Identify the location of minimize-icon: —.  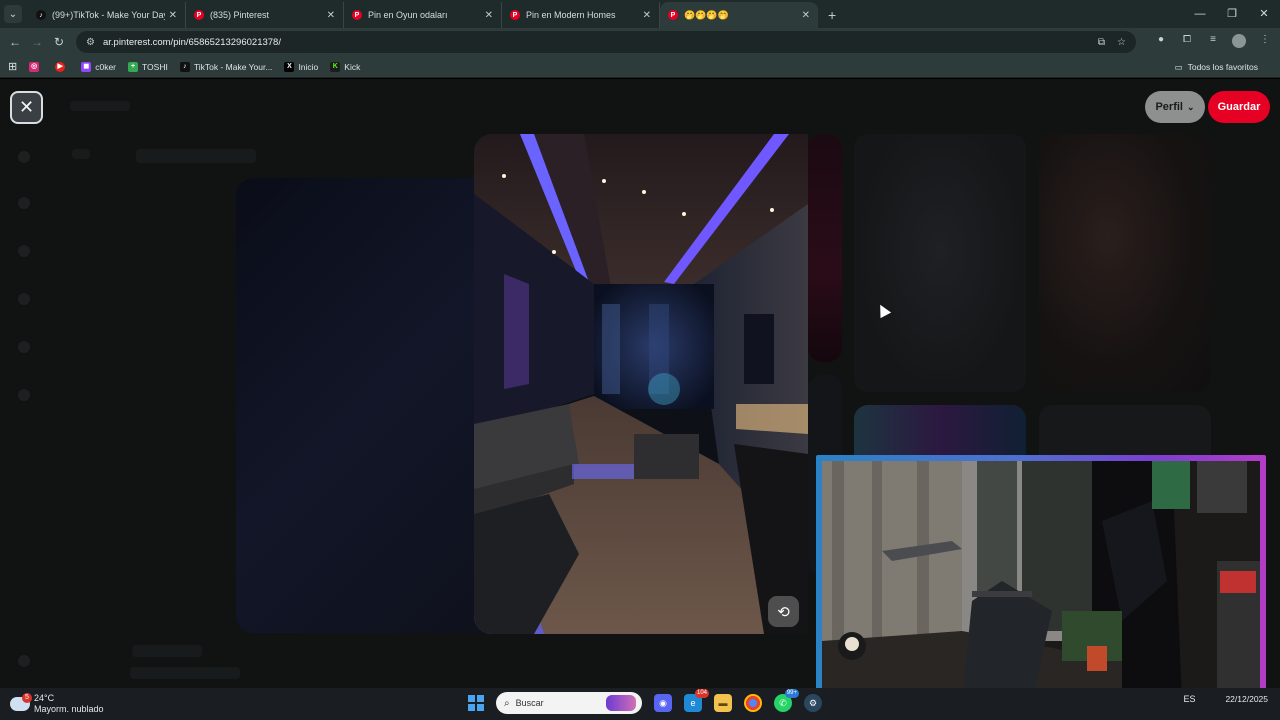
(1200, 14).